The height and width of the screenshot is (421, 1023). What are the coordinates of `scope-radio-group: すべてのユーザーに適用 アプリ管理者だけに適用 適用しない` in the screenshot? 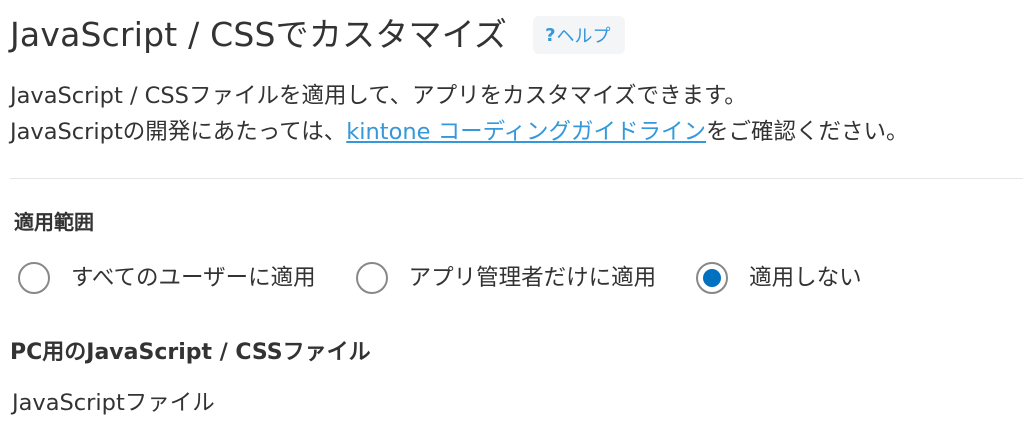 It's located at (440, 278).